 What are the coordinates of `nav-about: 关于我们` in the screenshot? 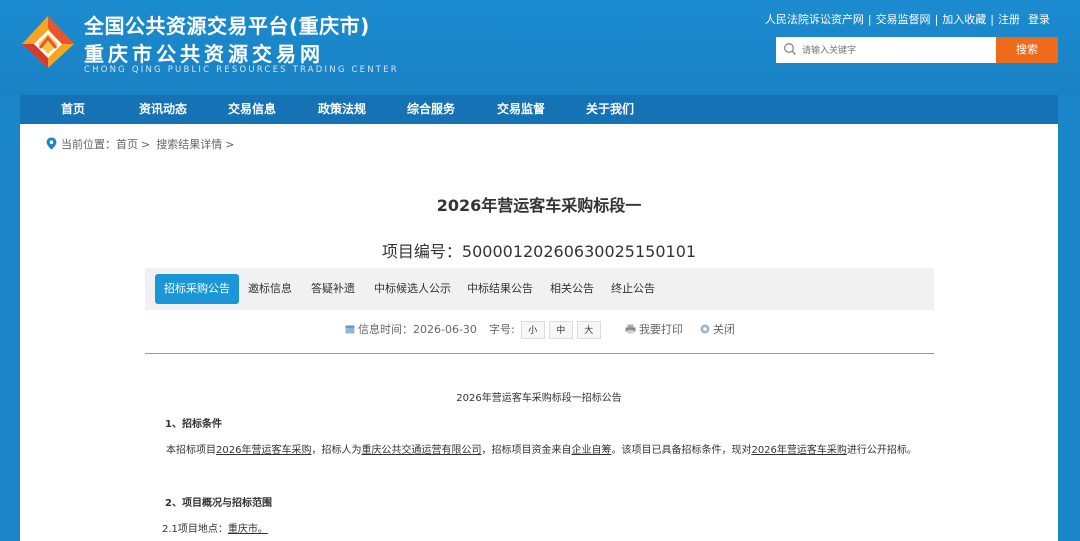 It's located at (610, 109).